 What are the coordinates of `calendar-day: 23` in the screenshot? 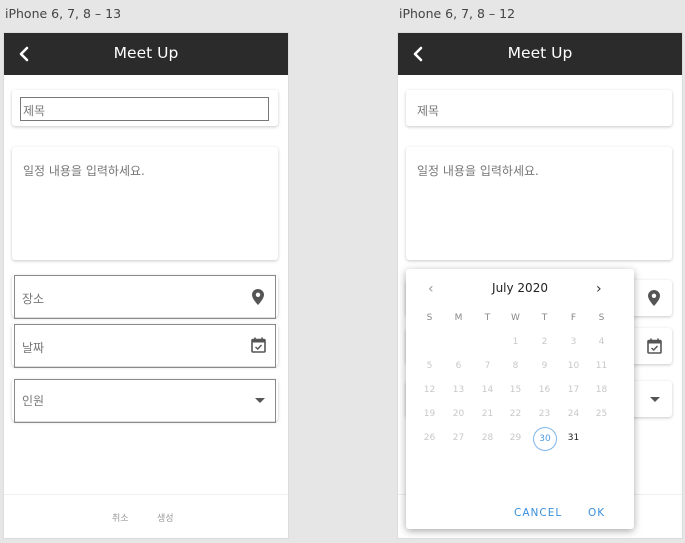 It's located at (544, 414).